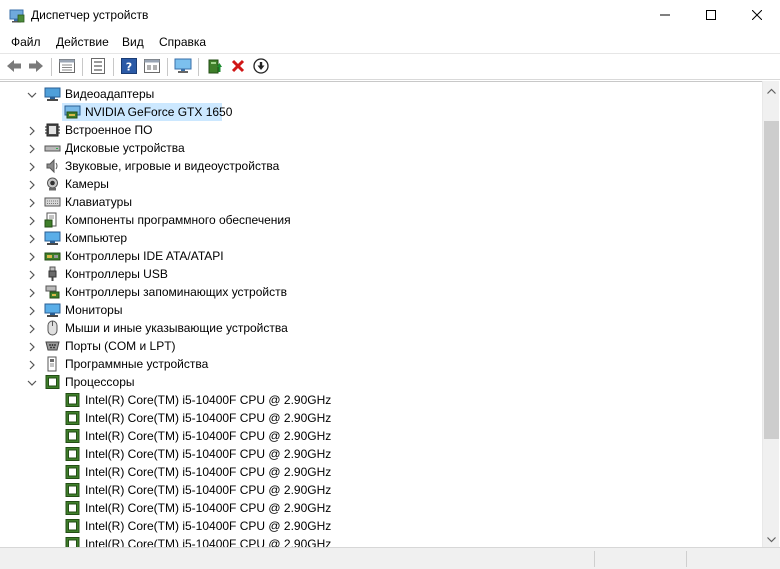 Image resolution: width=780 pixels, height=569 pixels. I want to click on minimize-button, so click(665, 16).